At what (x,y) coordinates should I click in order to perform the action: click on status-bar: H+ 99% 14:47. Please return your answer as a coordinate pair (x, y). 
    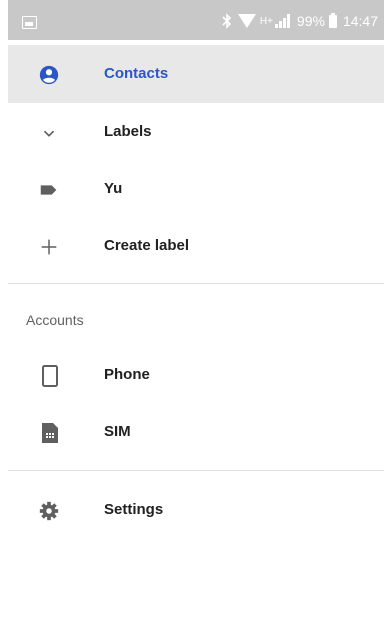
    Looking at the image, I should click on (196, 20).